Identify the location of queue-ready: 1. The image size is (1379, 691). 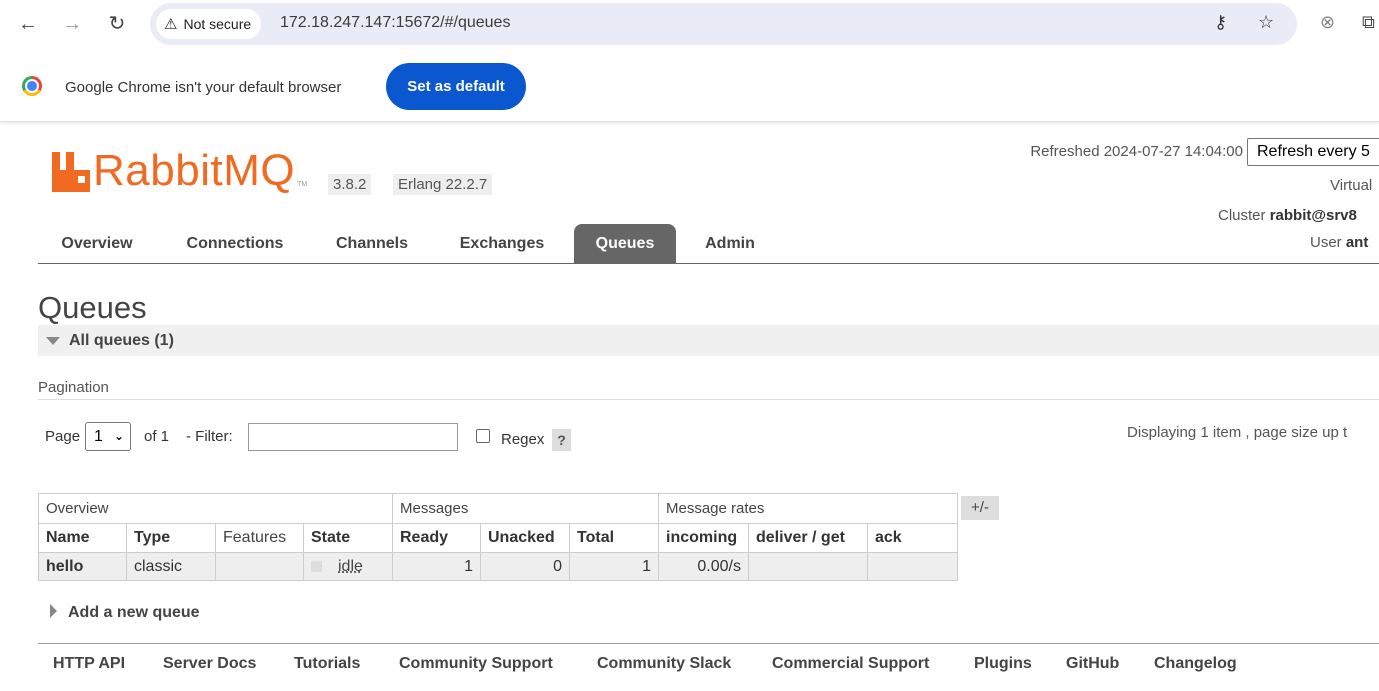
(436, 566).